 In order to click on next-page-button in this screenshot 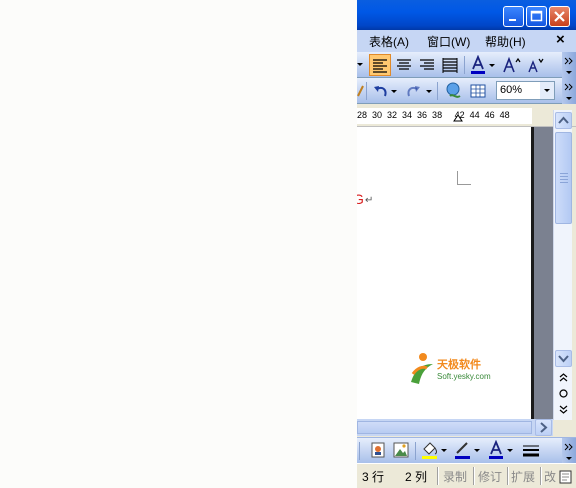, I will do `click(563, 409)`.